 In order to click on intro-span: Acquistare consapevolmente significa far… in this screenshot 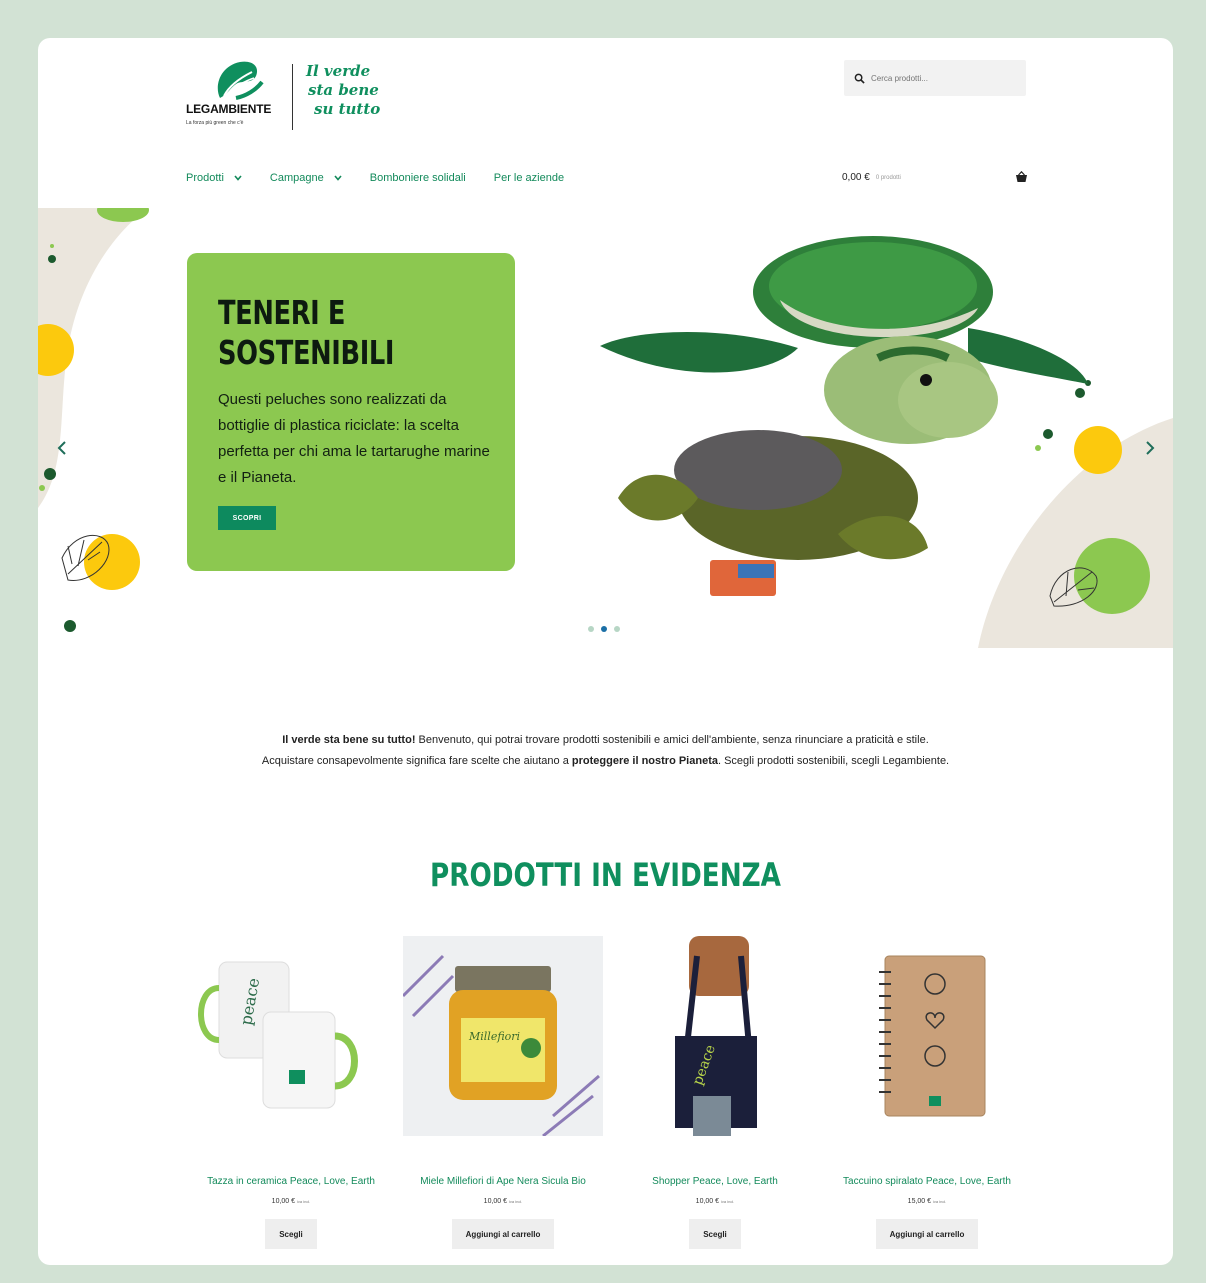, I will do `click(416, 761)`.